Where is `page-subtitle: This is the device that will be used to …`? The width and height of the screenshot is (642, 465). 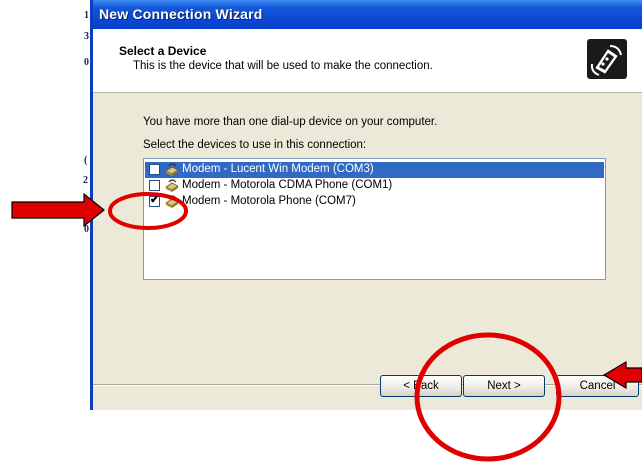 page-subtitle: This is the device that will be used to … is located at coordinates (283, 66).